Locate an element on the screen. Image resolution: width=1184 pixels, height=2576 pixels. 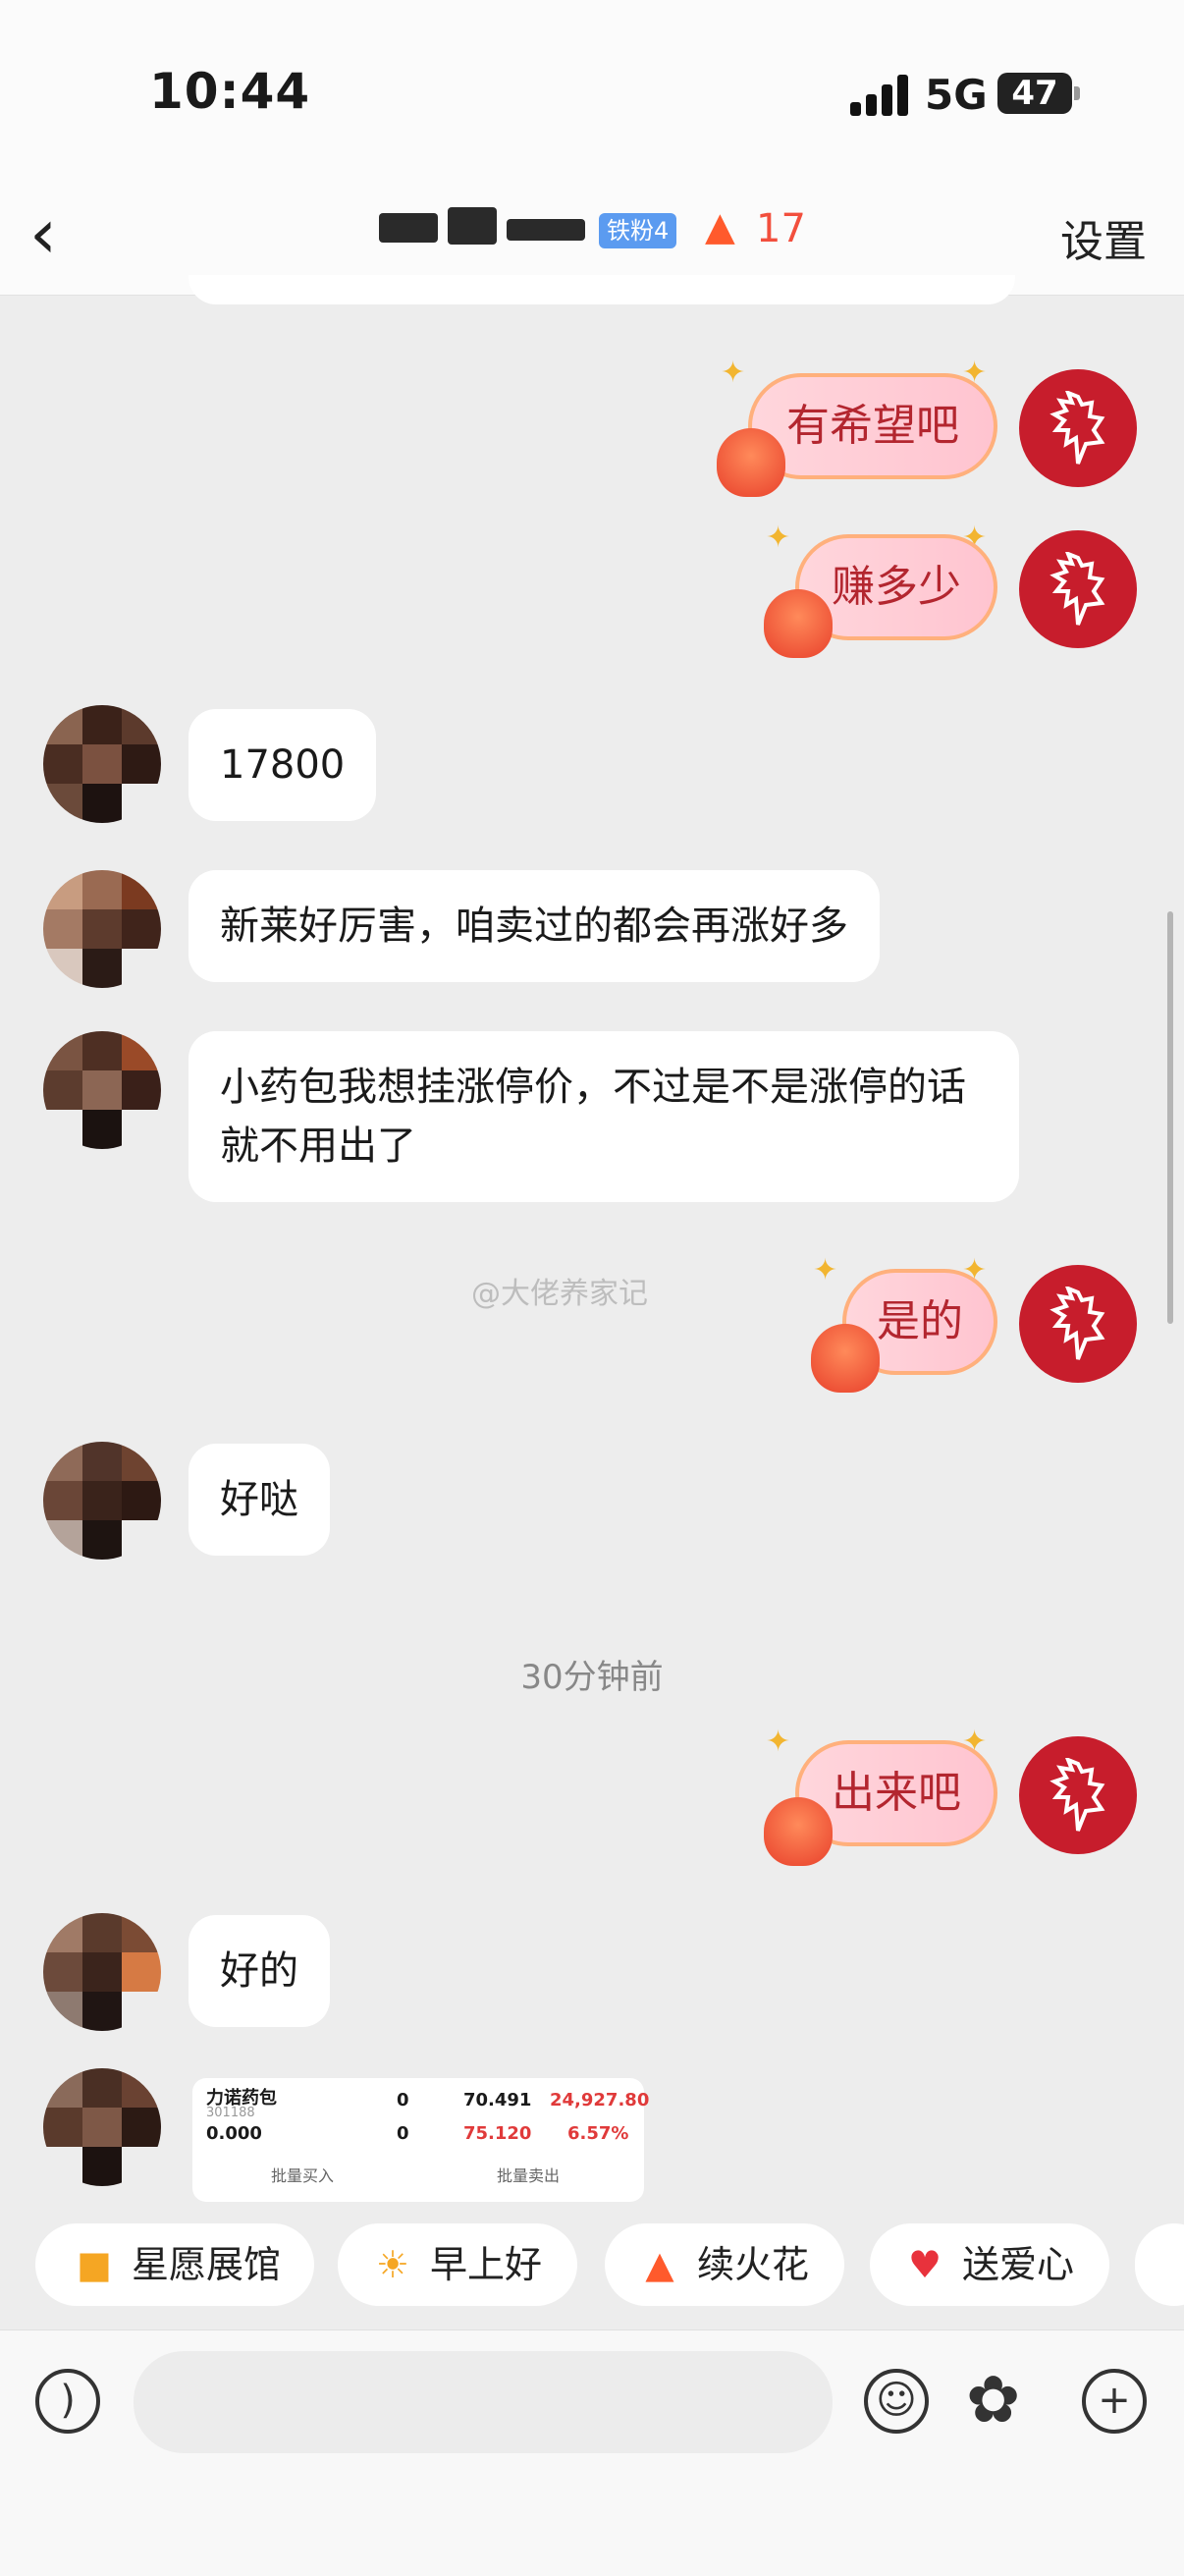
sun-face-icon: ☀ is located at coordinates (392, 2264).